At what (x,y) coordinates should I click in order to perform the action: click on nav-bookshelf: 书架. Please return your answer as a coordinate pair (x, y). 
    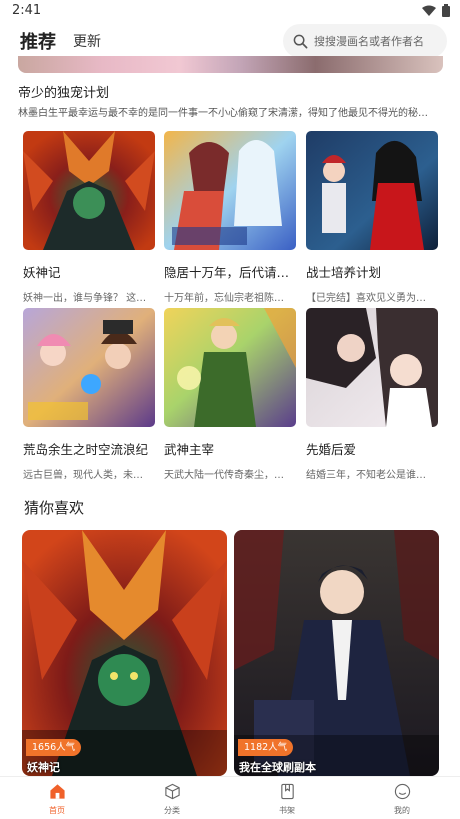
    Looking at the image, I should click on (287, 799).